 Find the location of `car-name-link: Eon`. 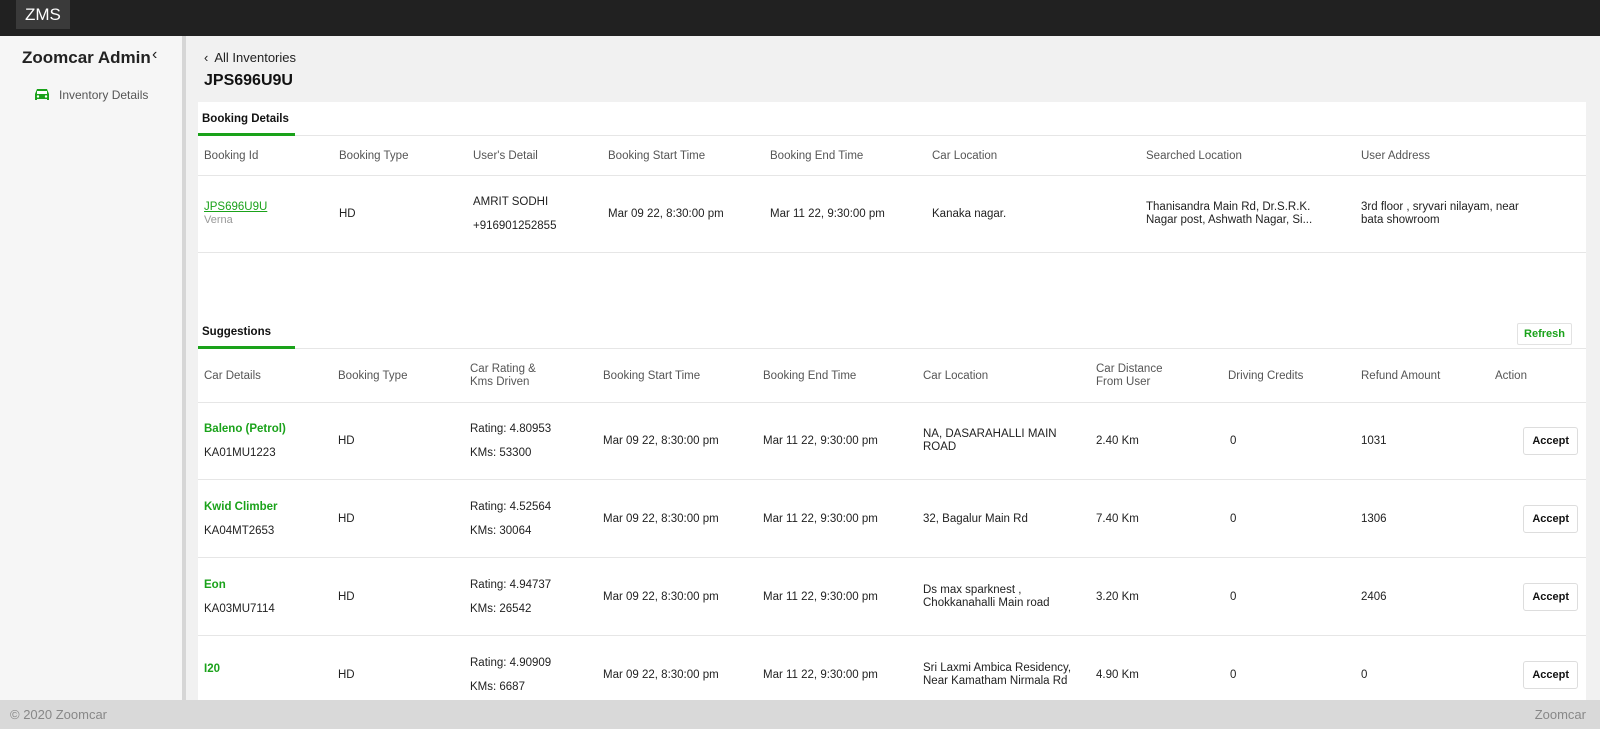

car-name-link: Eon is located at coordinates (239, 585).